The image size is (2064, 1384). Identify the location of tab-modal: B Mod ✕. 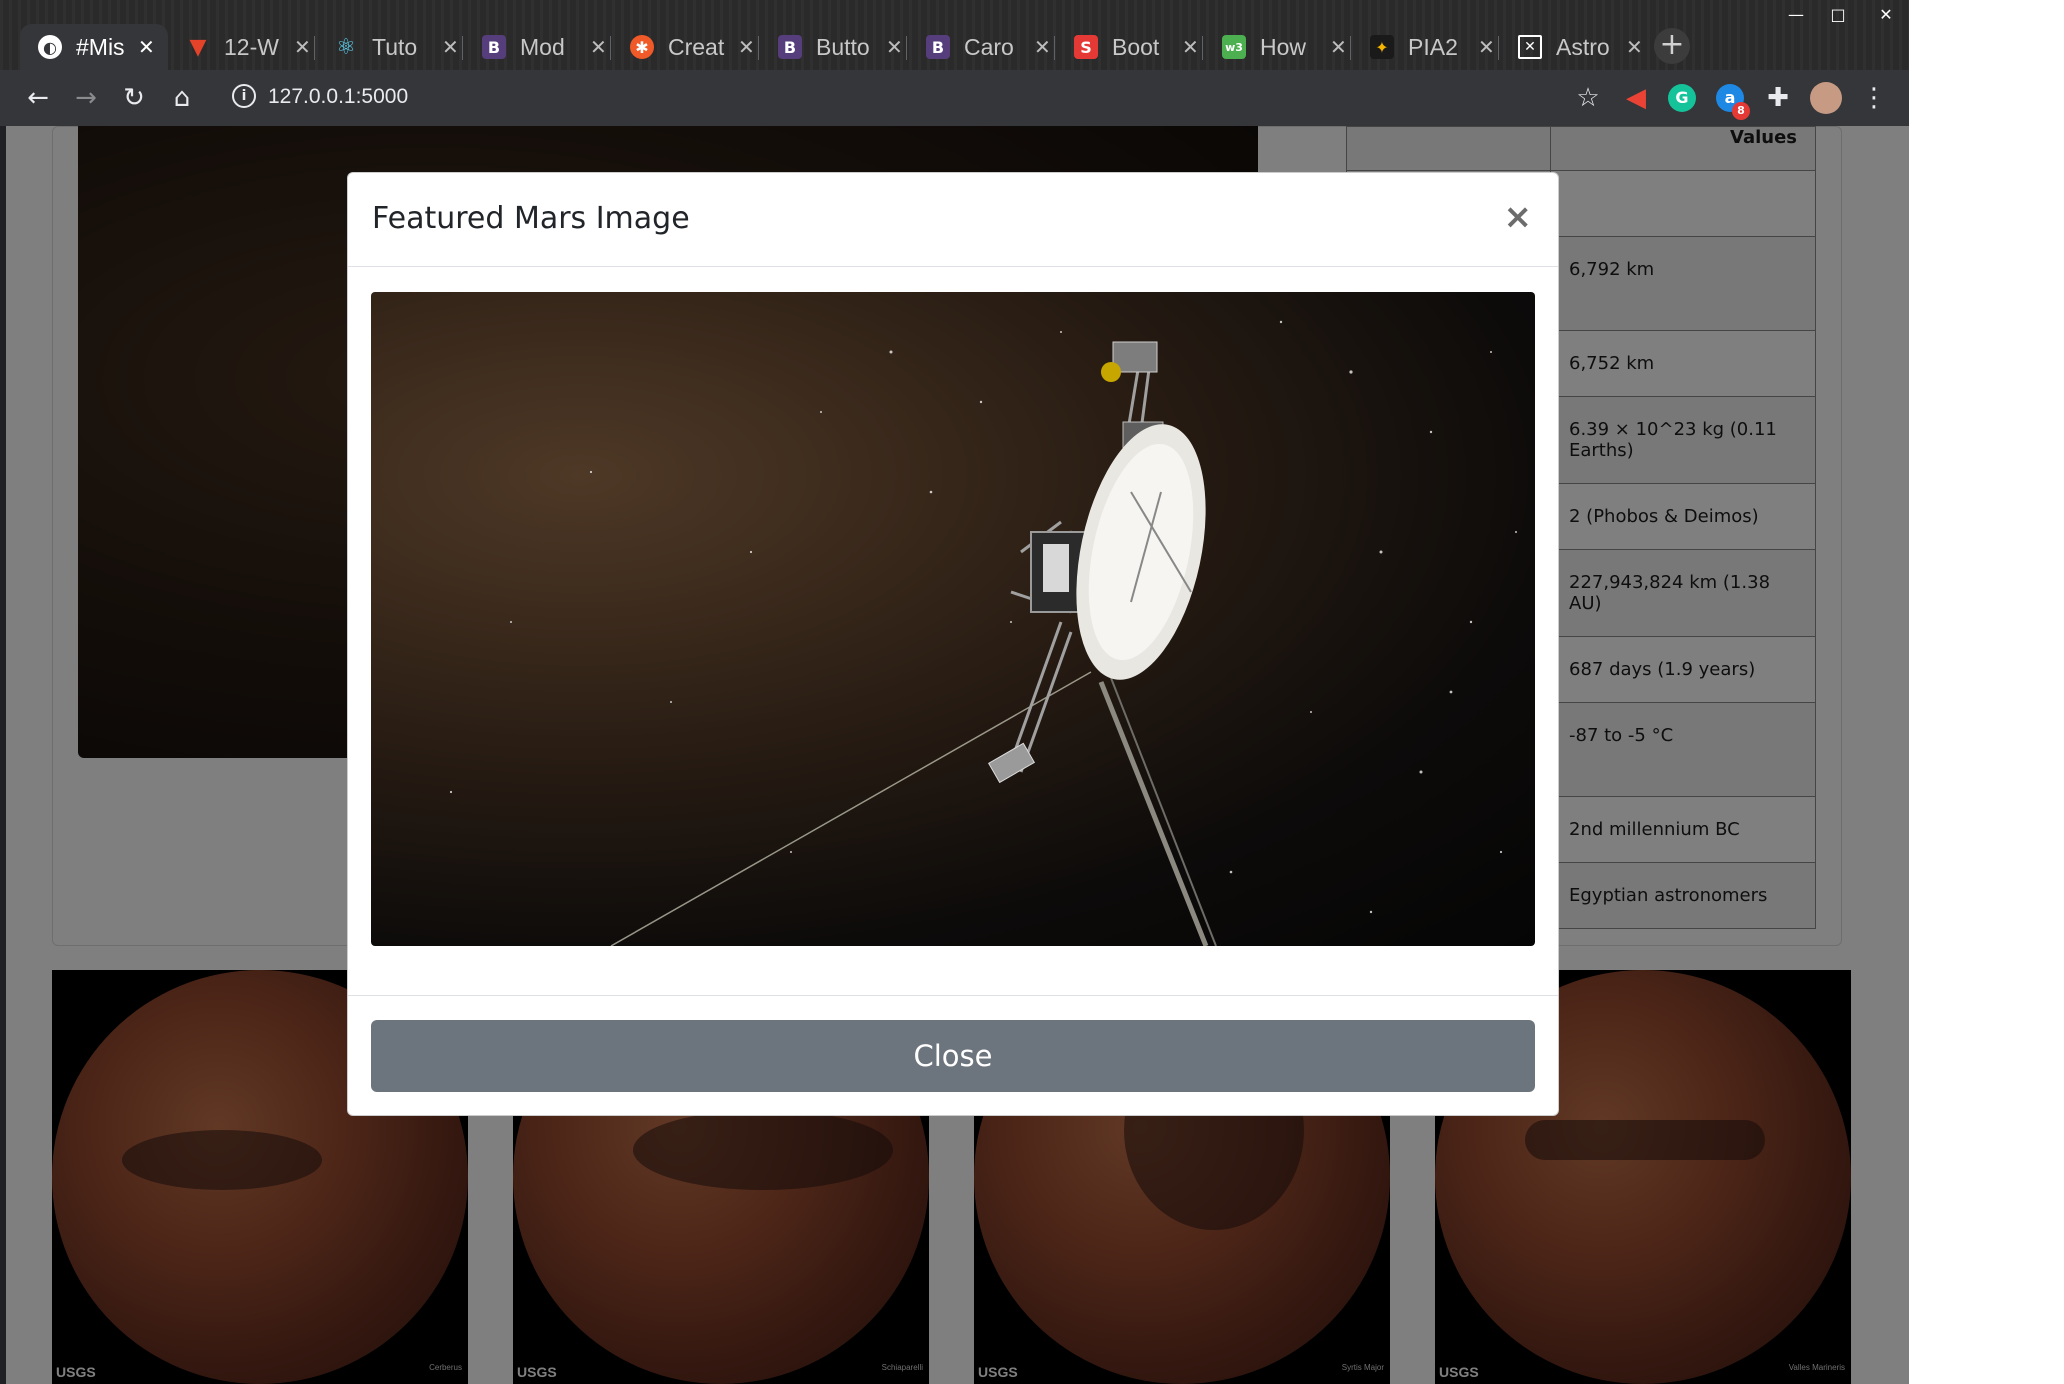
(538, 47).